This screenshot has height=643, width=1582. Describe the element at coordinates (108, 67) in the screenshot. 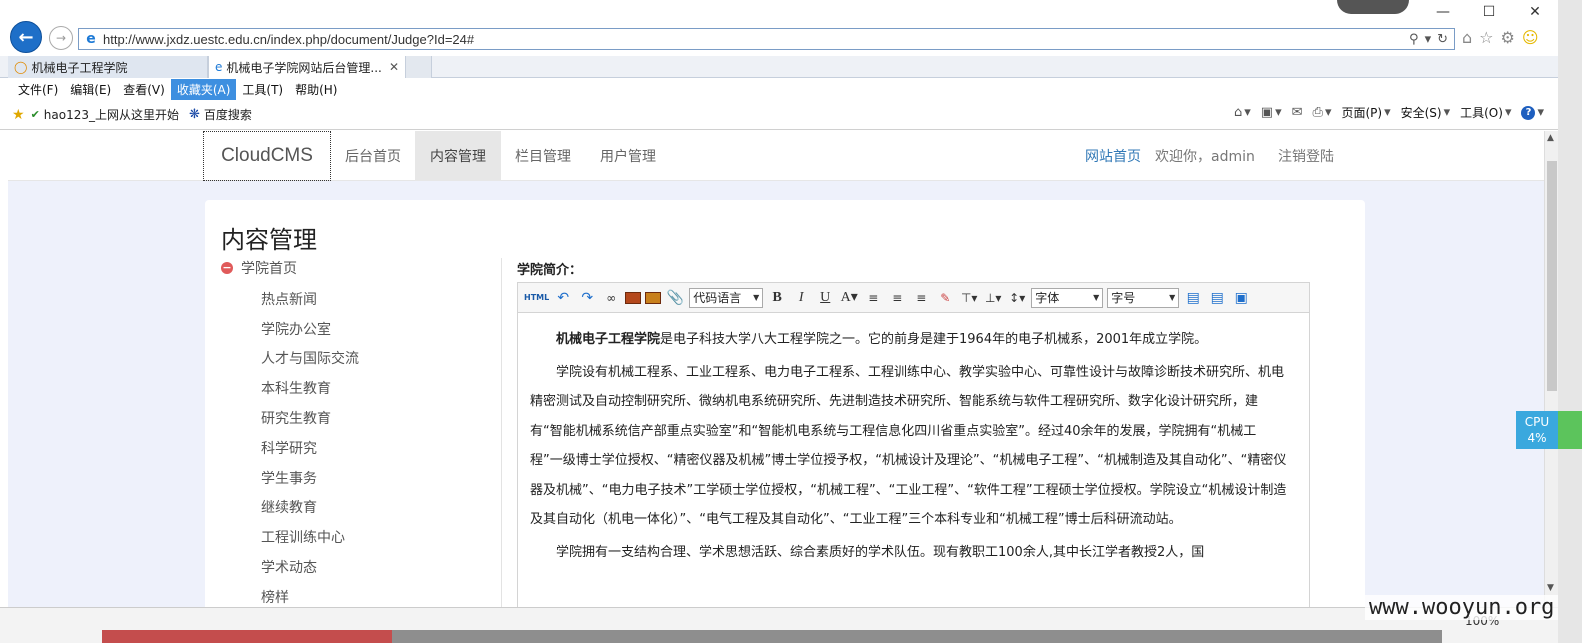

I see `tab-college: ◯ 机械电子工程学院` at that location.